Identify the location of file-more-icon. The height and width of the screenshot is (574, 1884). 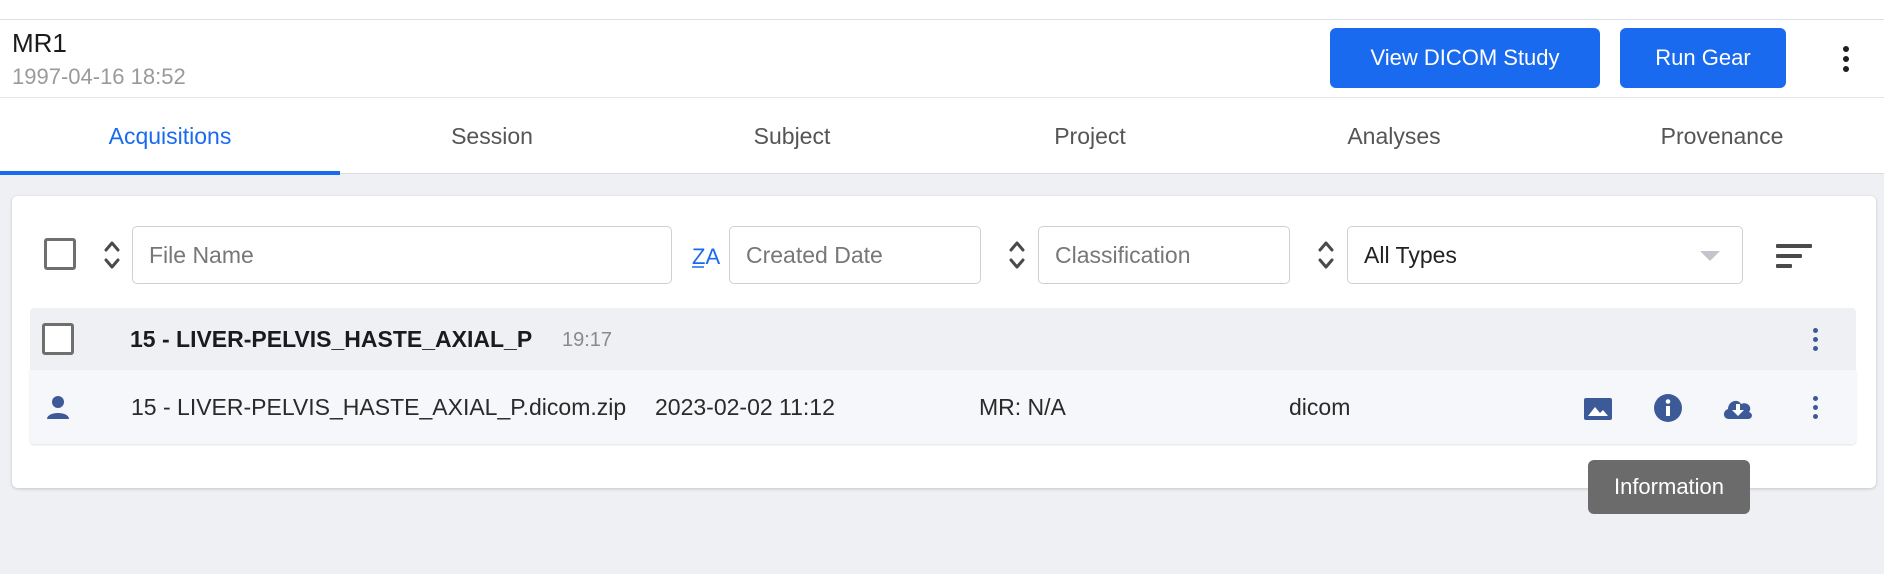
(1815, 407).